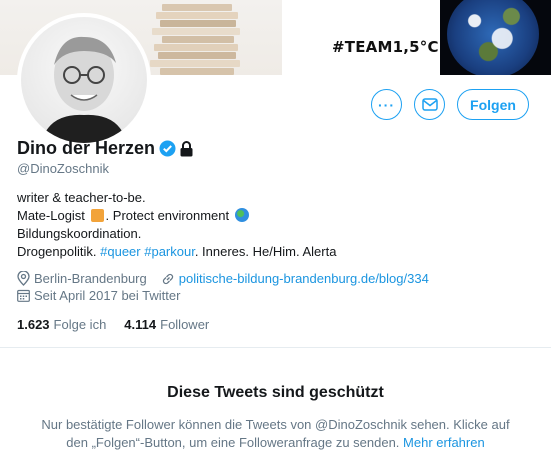  Describe the element at coordinates (241, 215) in the screenshot. I see `globe-icon` at that location.